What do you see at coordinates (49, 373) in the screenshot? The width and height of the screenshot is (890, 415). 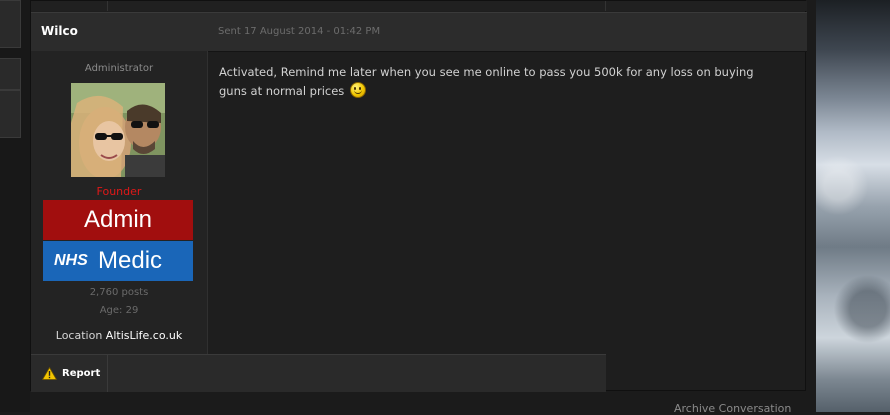 I see `warning-icon` at bounding box center [49, 373].